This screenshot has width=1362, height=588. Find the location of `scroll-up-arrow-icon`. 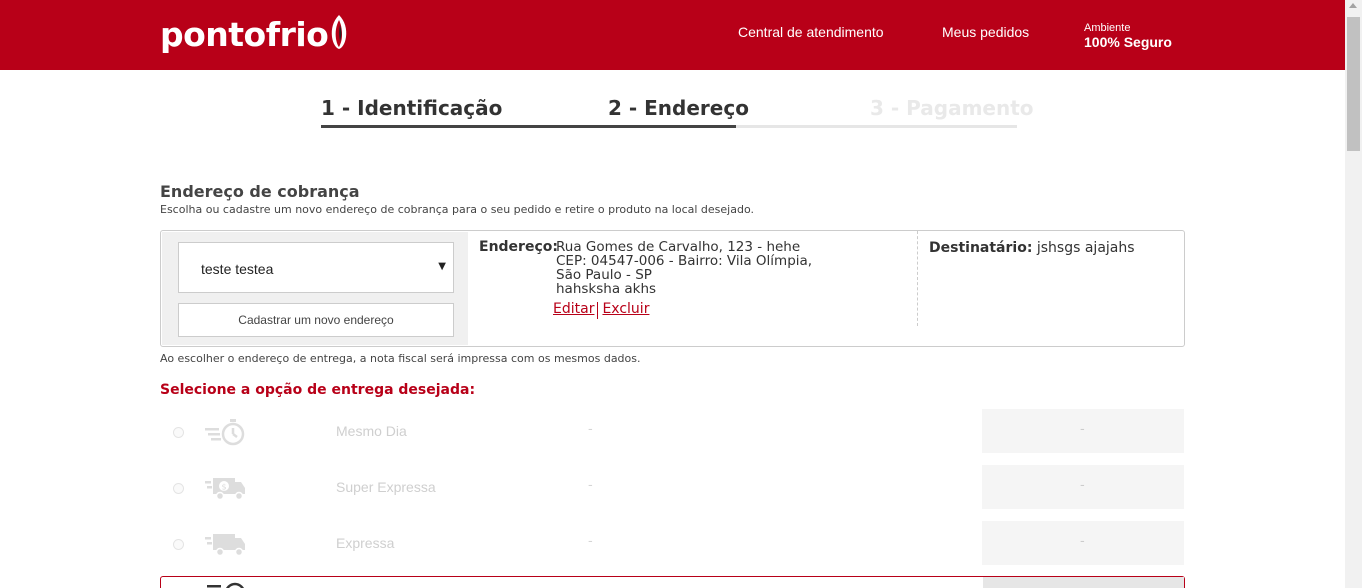

scroll-up-arrow-icon is located at coordinates (1353, 5).